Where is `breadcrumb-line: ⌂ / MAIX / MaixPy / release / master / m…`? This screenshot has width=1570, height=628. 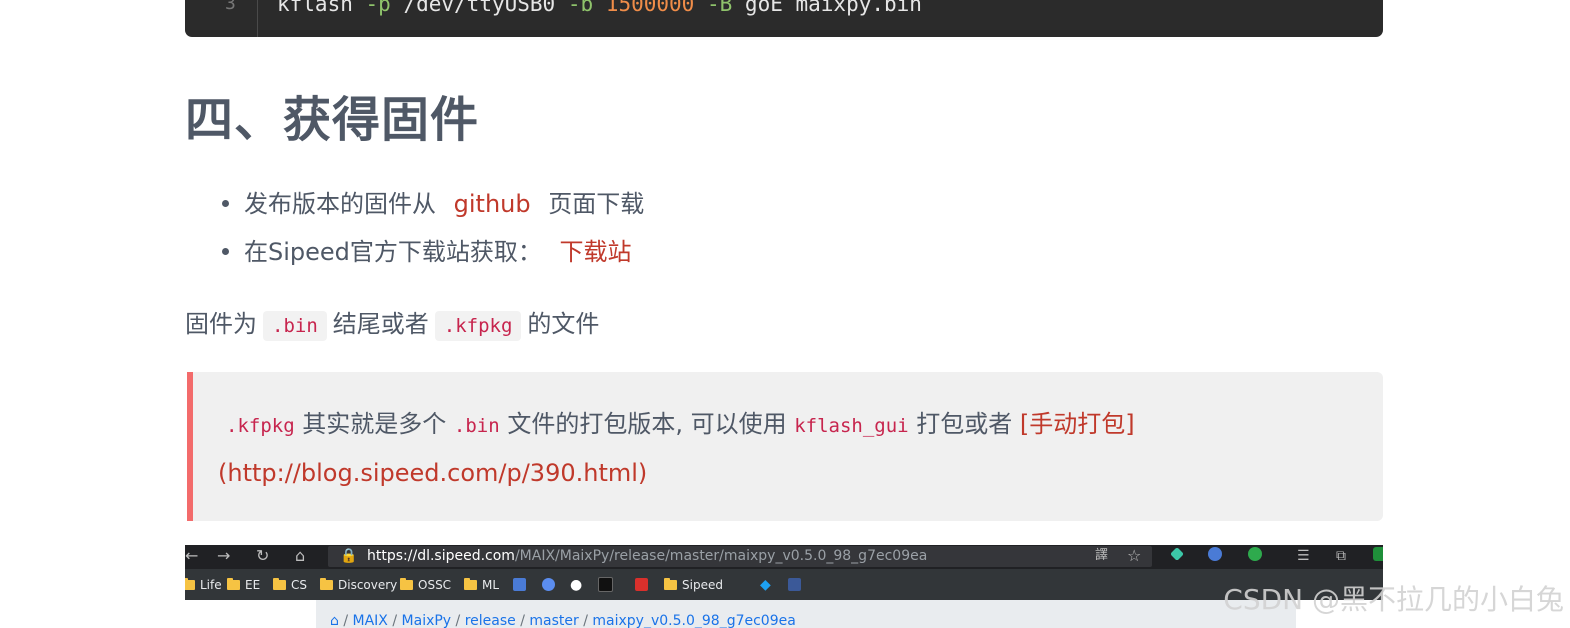 breadcrumb-line: ⌂ / MAIX / MaixPy / release / master / m… is located at coordinates (563, 620).